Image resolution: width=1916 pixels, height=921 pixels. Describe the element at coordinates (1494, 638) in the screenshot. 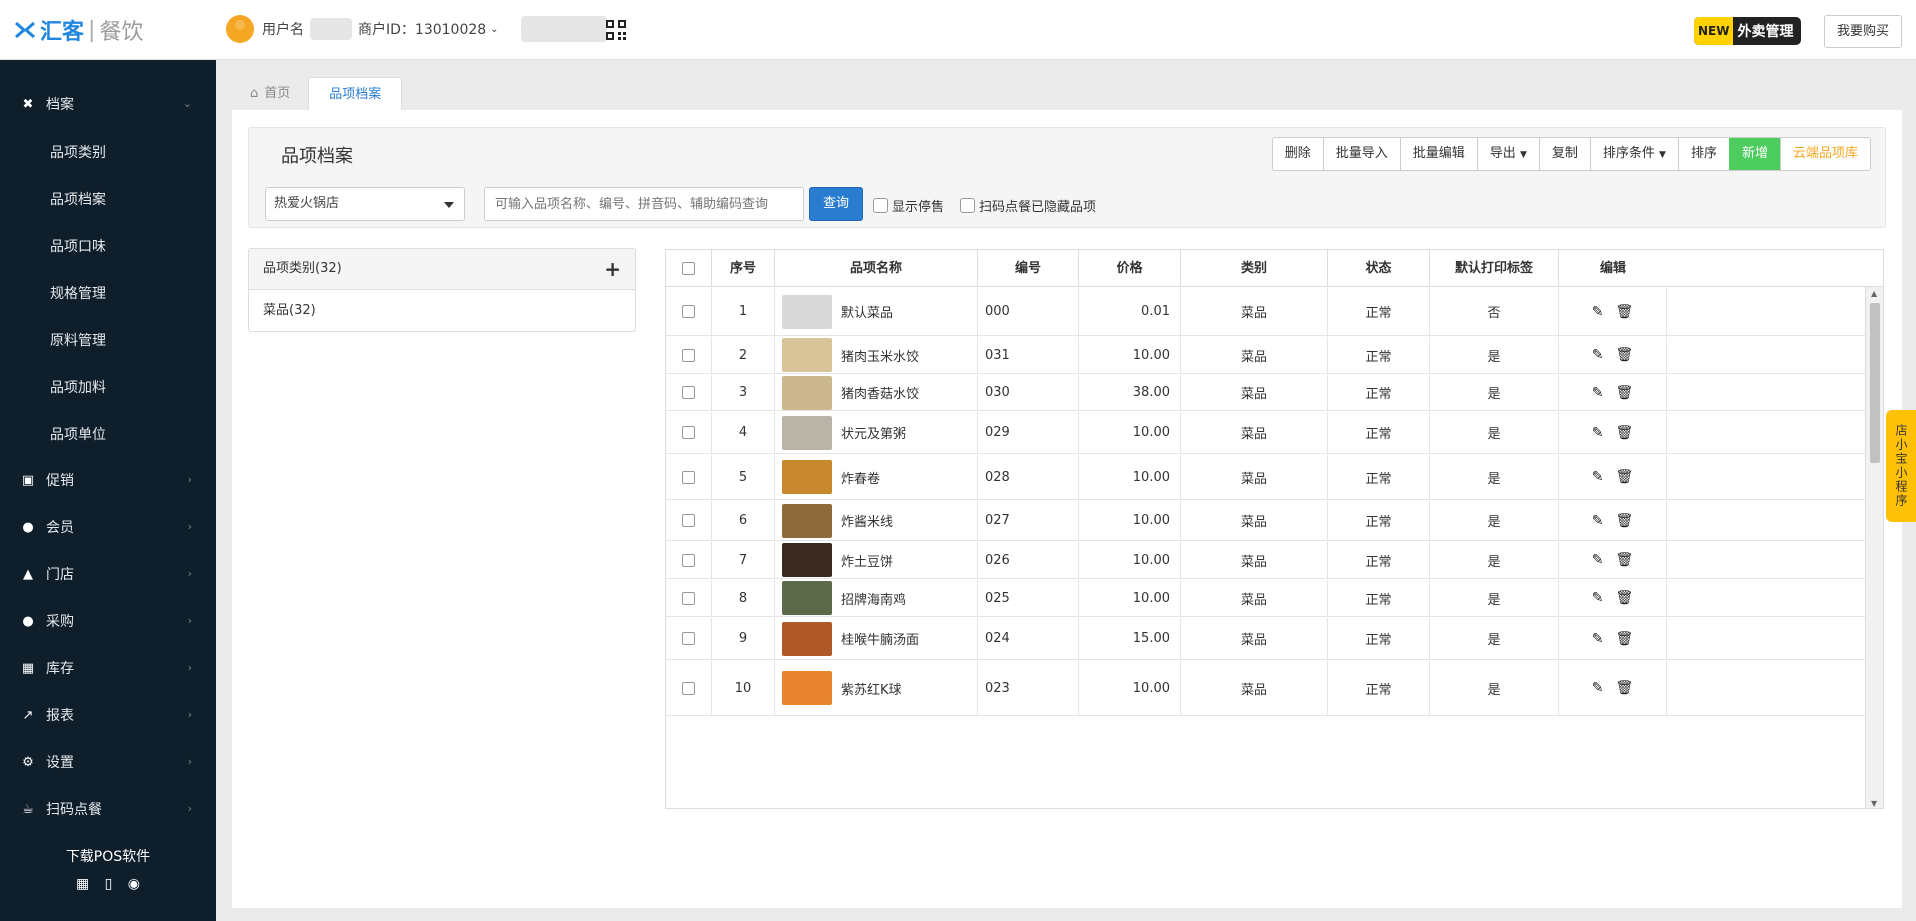

I see `table-cell: 是` at that location.